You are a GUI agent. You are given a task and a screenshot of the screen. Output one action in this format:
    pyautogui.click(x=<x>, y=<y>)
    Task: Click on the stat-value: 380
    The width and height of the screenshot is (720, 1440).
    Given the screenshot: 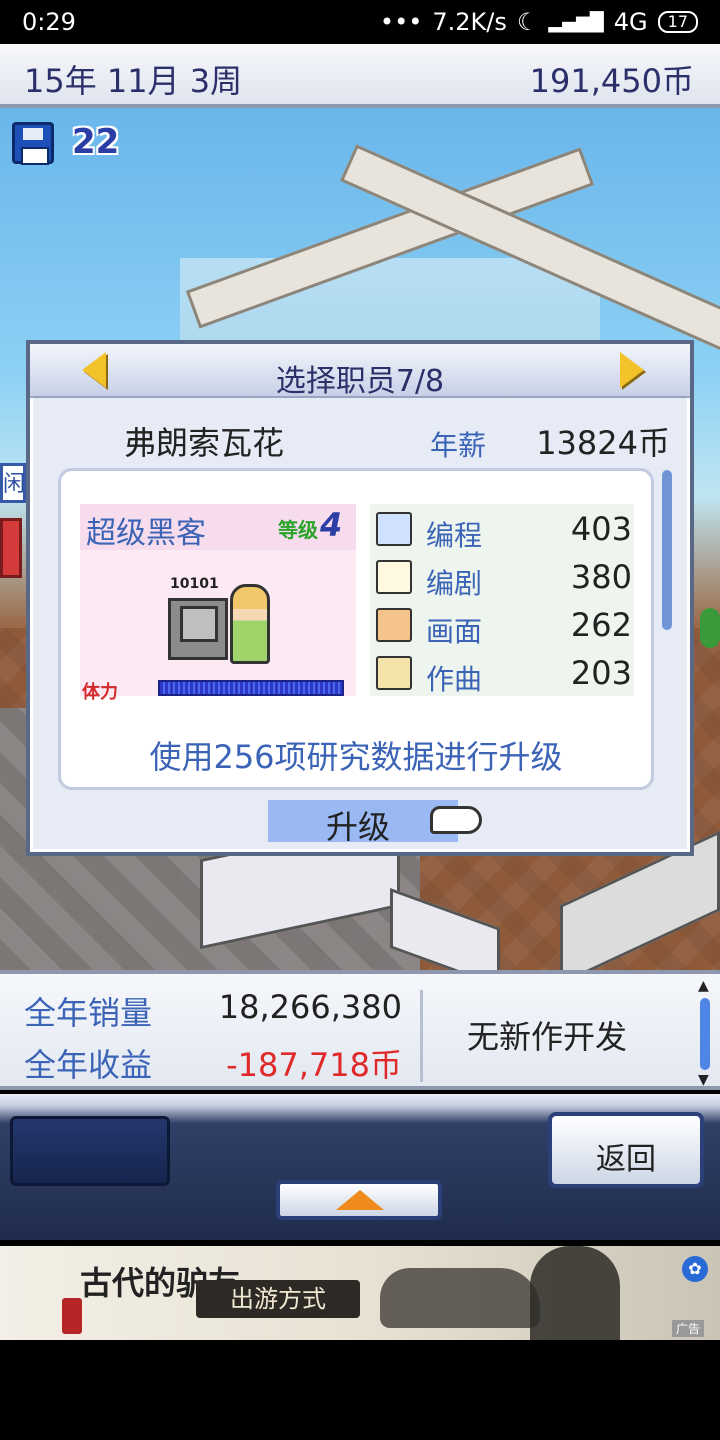 What is the action you would take?
    pyautogui.click(x=601, y=577)
    